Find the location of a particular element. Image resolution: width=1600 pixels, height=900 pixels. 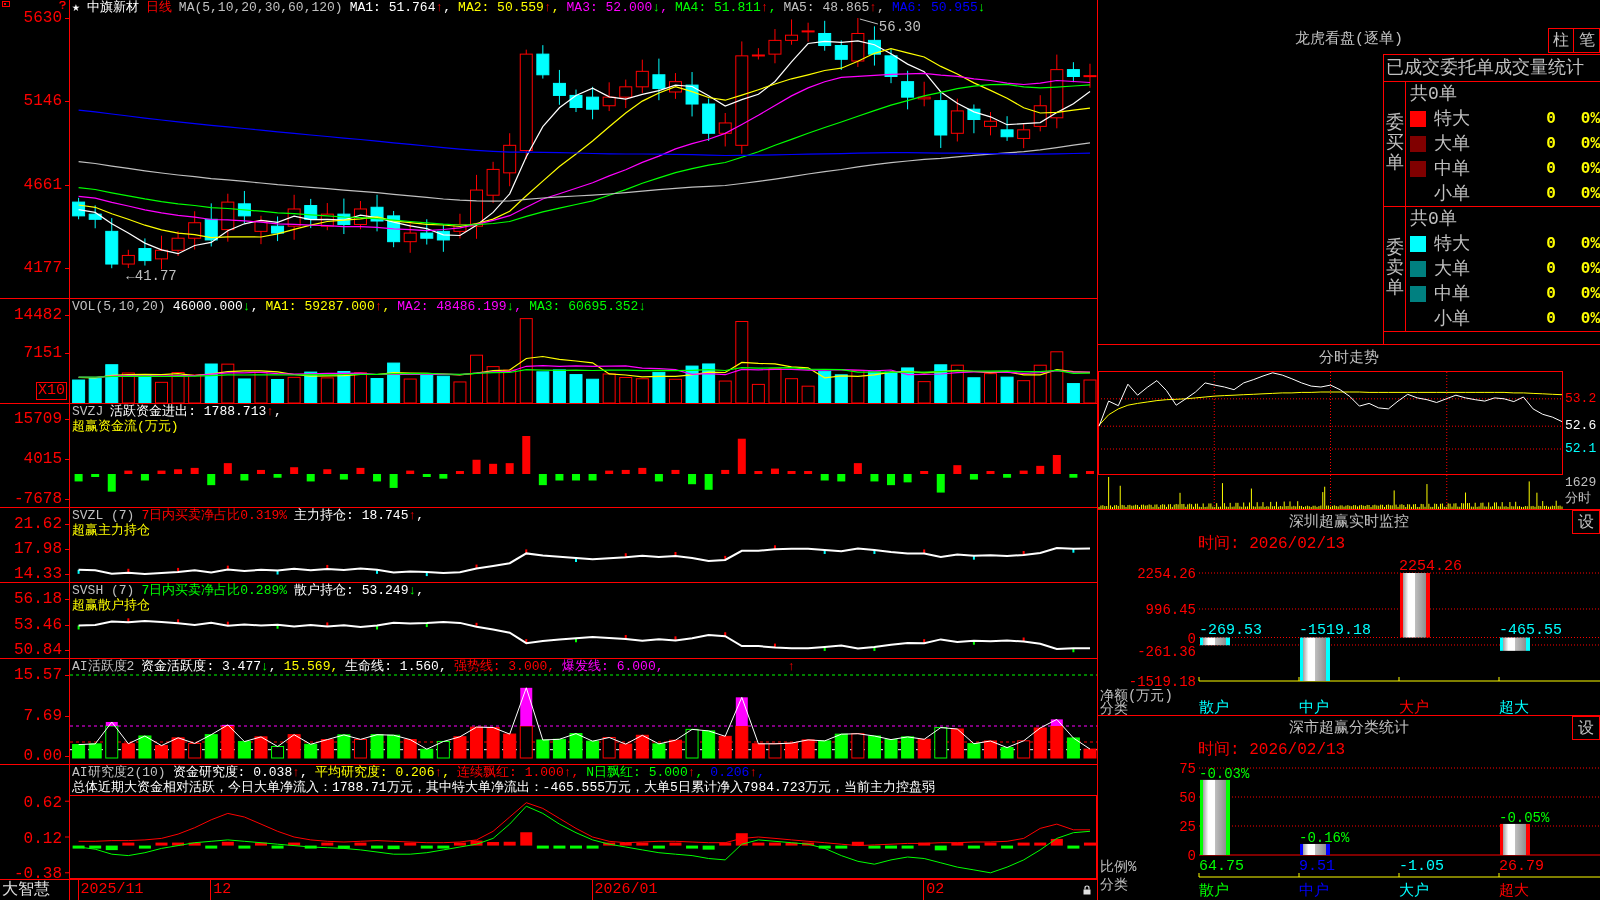

indicator-reading: MA2: 48486.199↓, is located at coordinates (460, 306).